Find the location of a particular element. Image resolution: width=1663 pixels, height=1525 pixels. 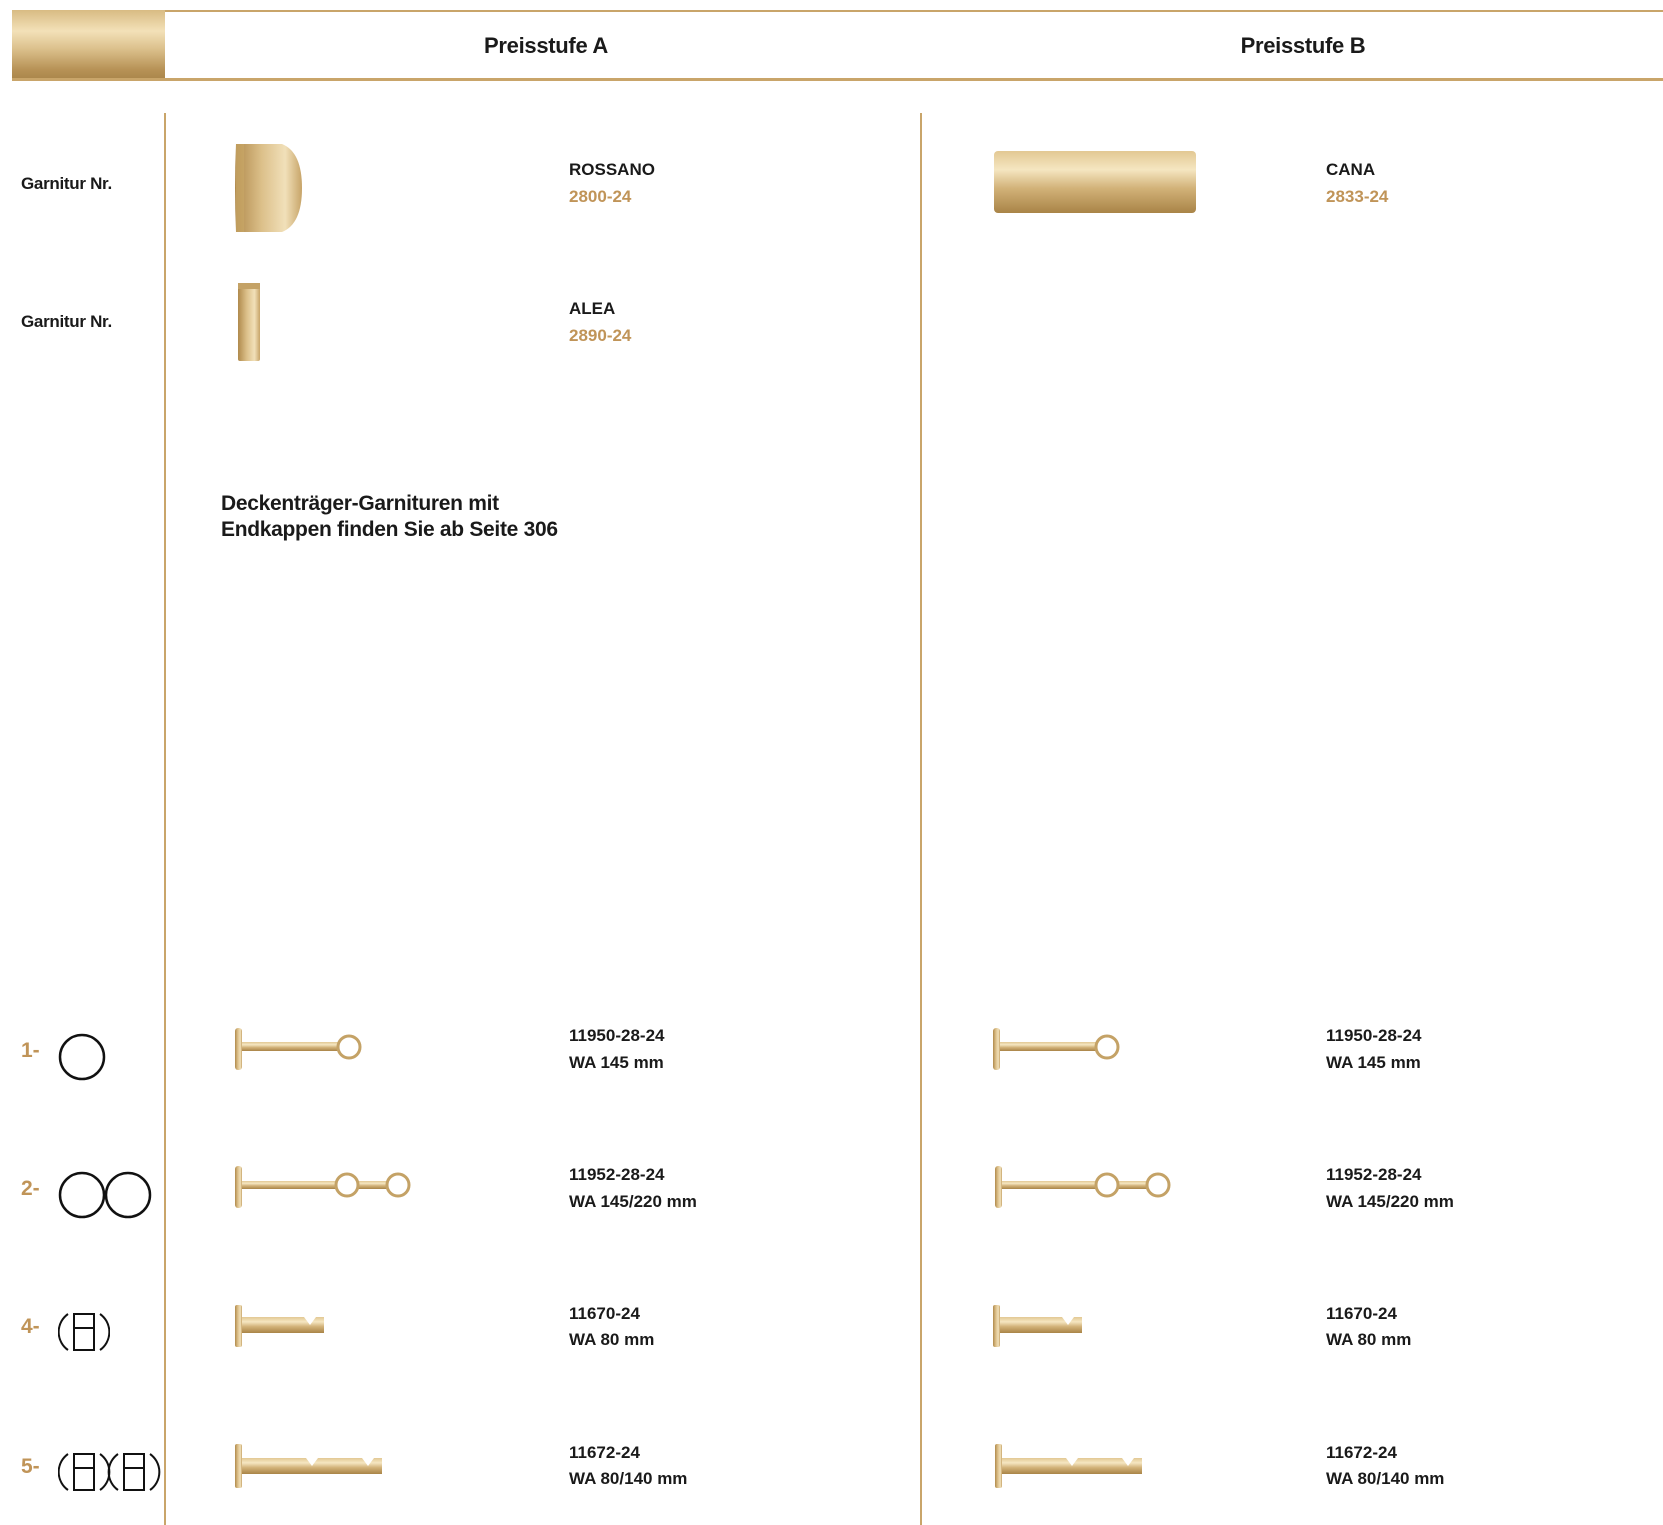

single-ring-icon is located at coordinates (82, 1057).